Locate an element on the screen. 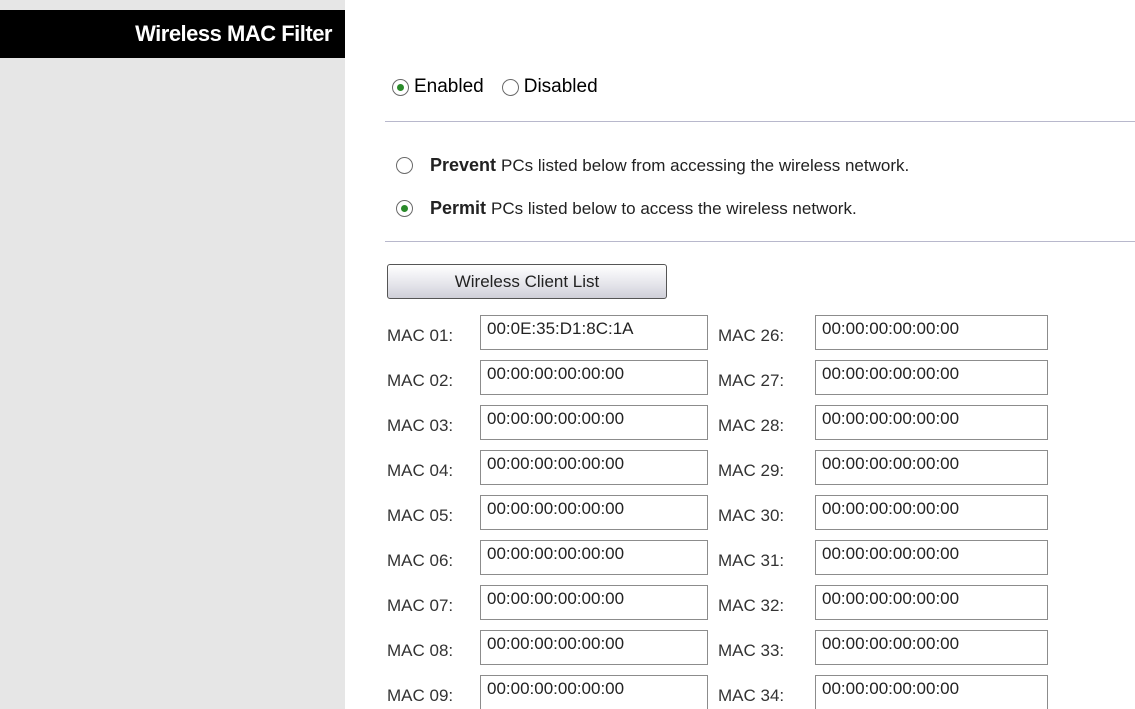  mac-row: MAC 03: MAC 28: is located at coordinates (722, 422).